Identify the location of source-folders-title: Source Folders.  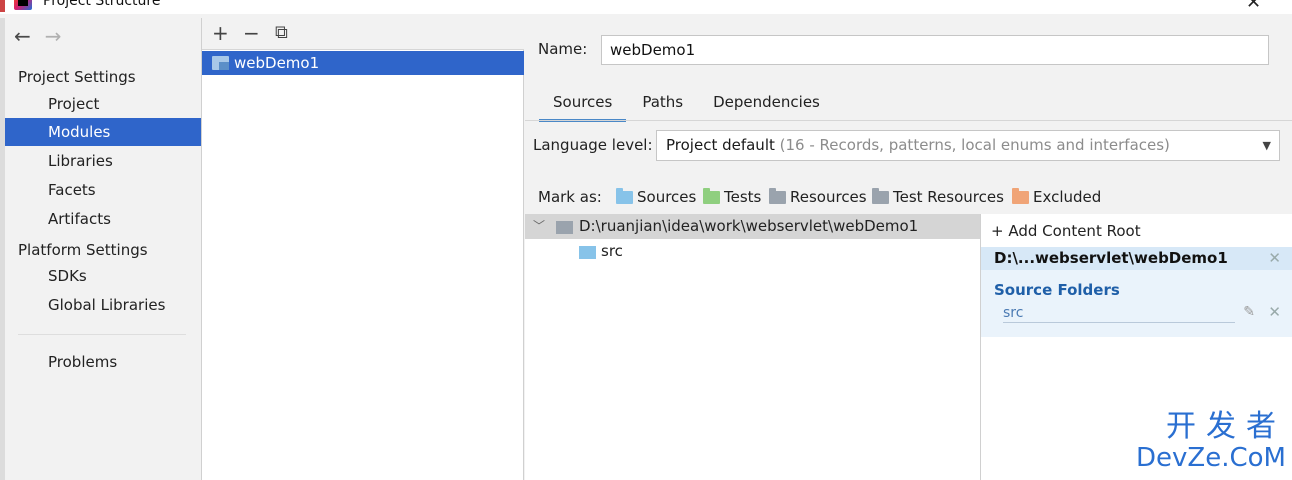
(1057, 290).